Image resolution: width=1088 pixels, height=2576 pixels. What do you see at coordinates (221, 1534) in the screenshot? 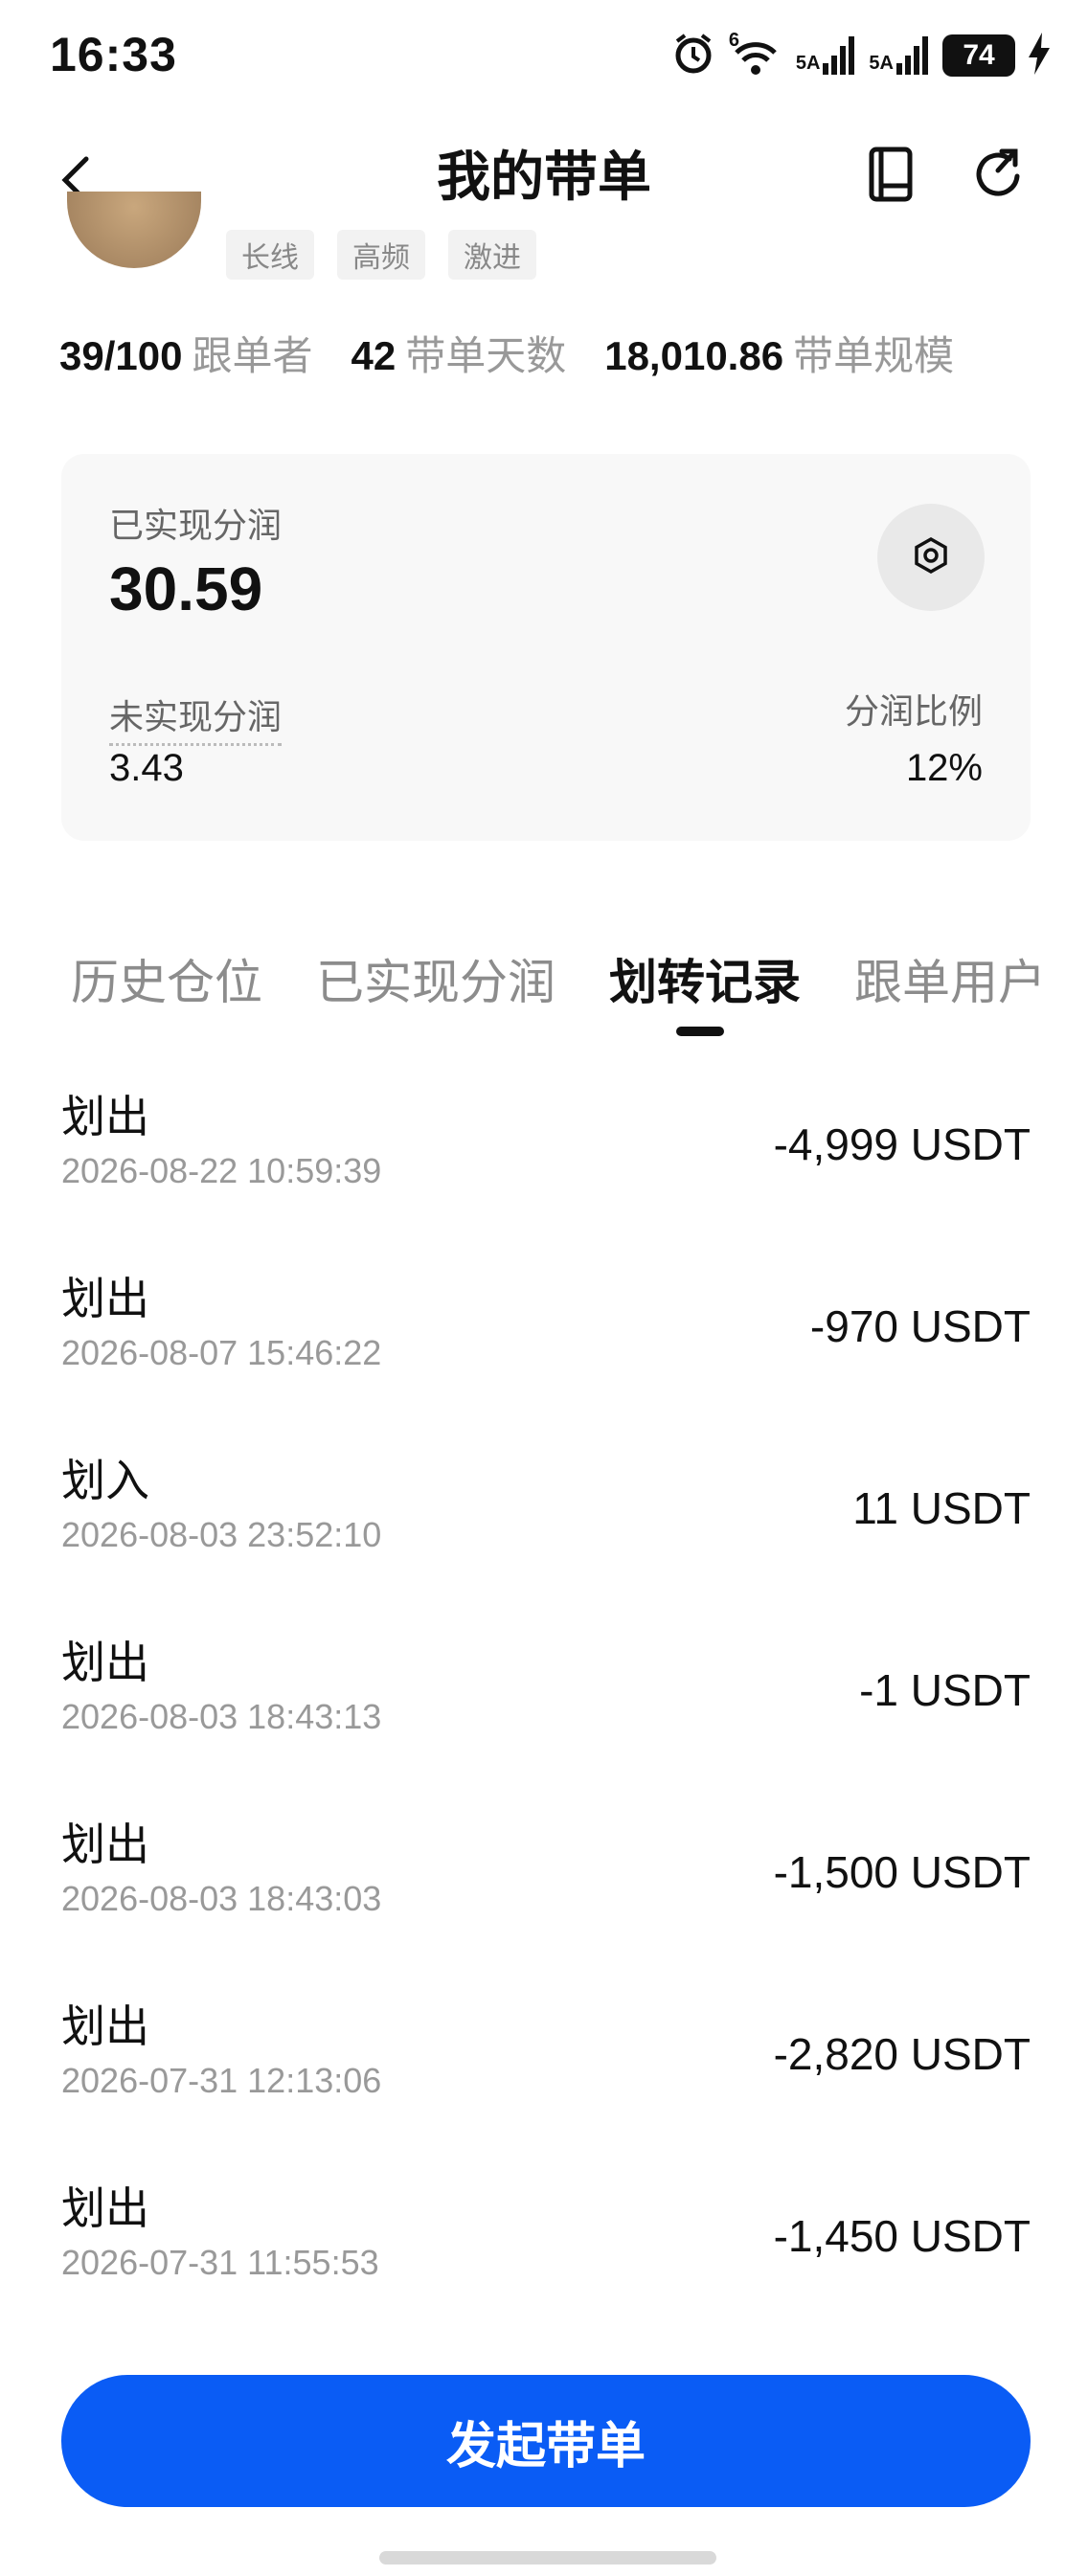
I see `transfer-time: 2026-08-03 23:52:10` at bounding box center [221, 1534].